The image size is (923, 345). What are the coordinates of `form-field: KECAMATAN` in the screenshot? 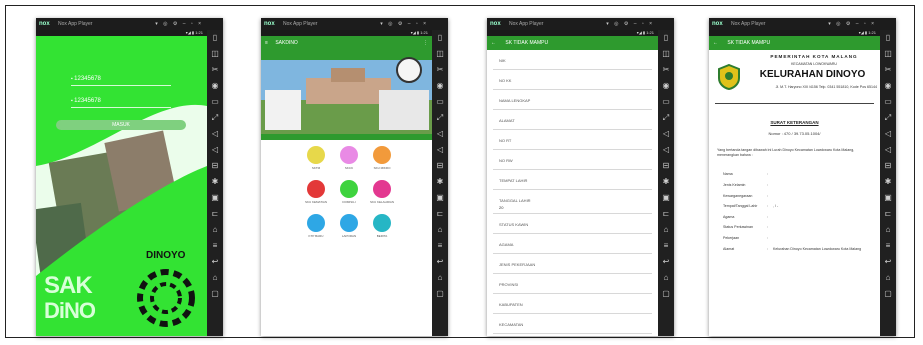 It's located at (572, 324).